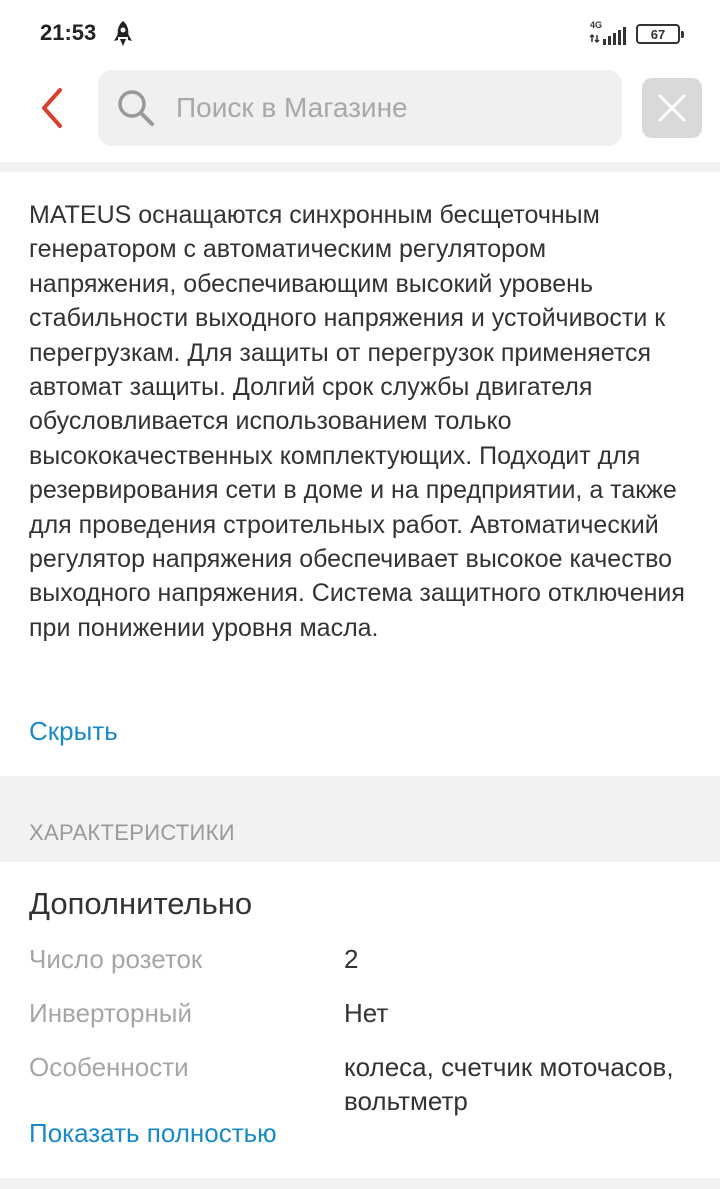 The height and width of the screenshot is (1189, 720). I want to click on status-indicators: 4G 67, so click(636, 35).